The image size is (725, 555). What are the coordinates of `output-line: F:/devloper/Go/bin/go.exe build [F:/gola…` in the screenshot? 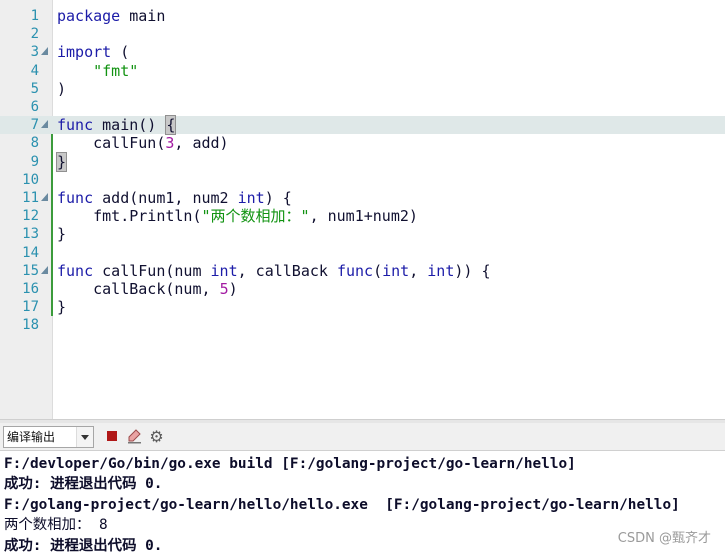 It's located at (290, 464).